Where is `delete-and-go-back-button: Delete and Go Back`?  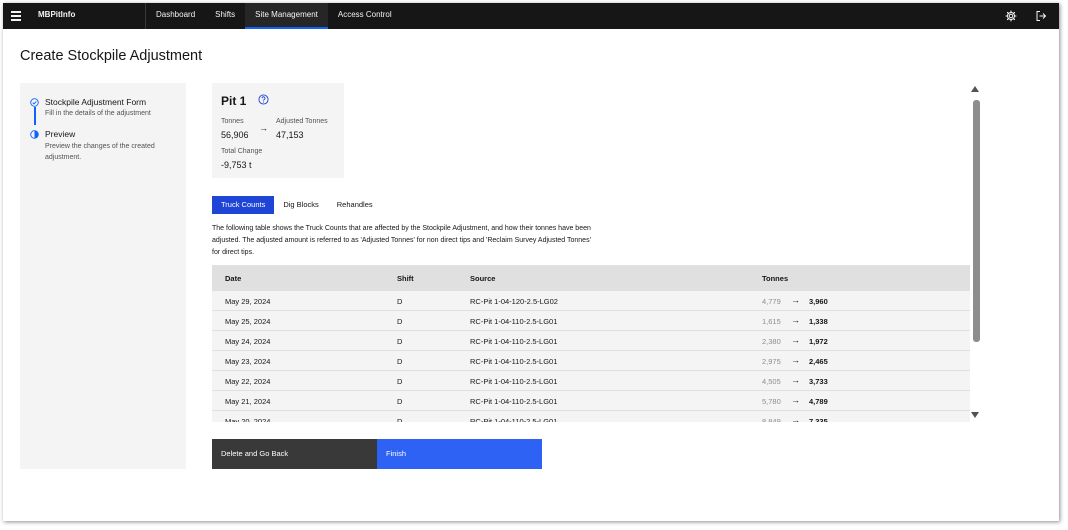 delete-and-go-back-button: Delete and Go Back is located at coordinates (294, 454).